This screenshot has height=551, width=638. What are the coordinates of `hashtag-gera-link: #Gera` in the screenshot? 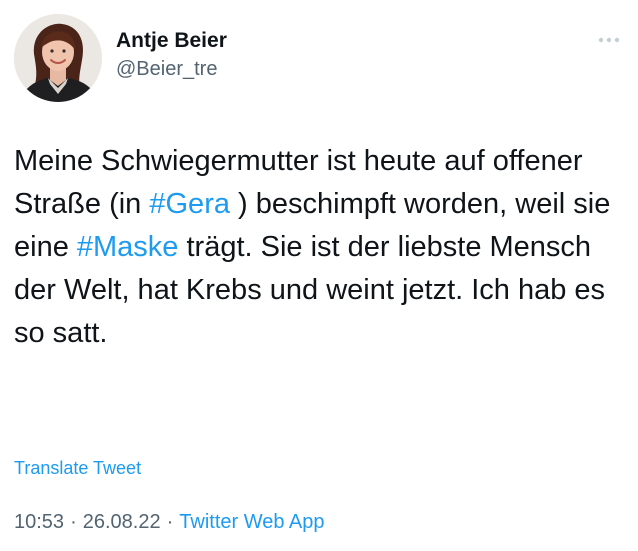 It's located at (189, 204).